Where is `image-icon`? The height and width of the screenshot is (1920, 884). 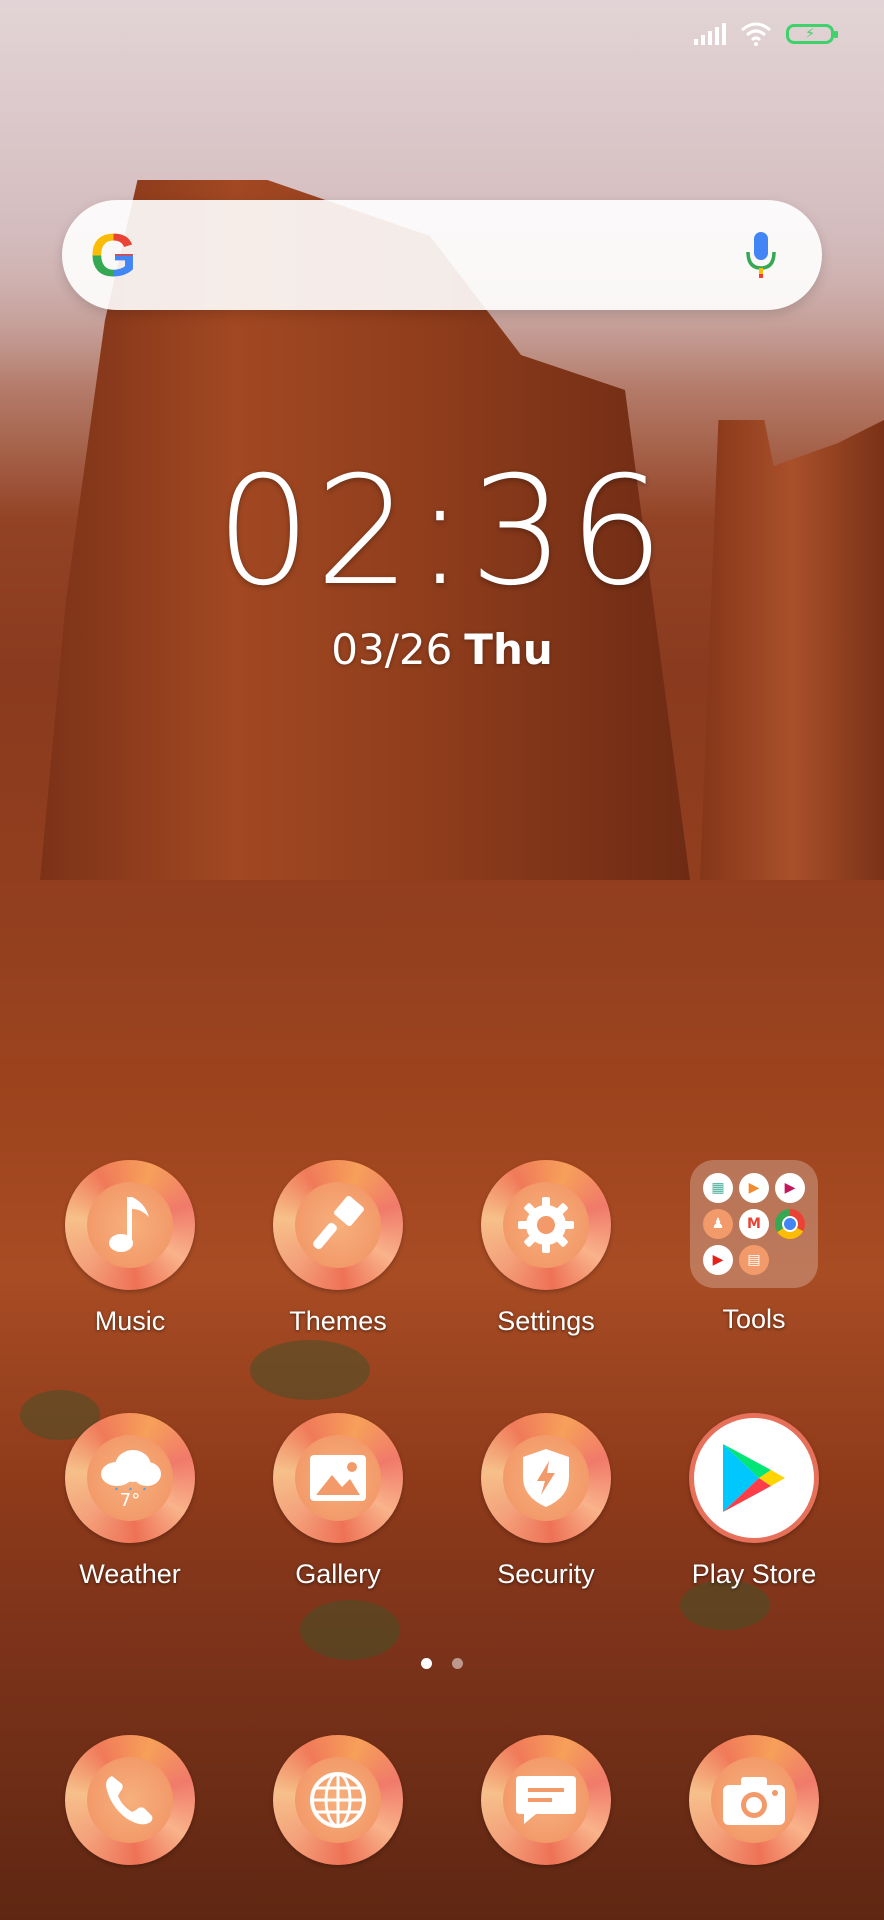 image-icon is located at coordinates (338, 1478).